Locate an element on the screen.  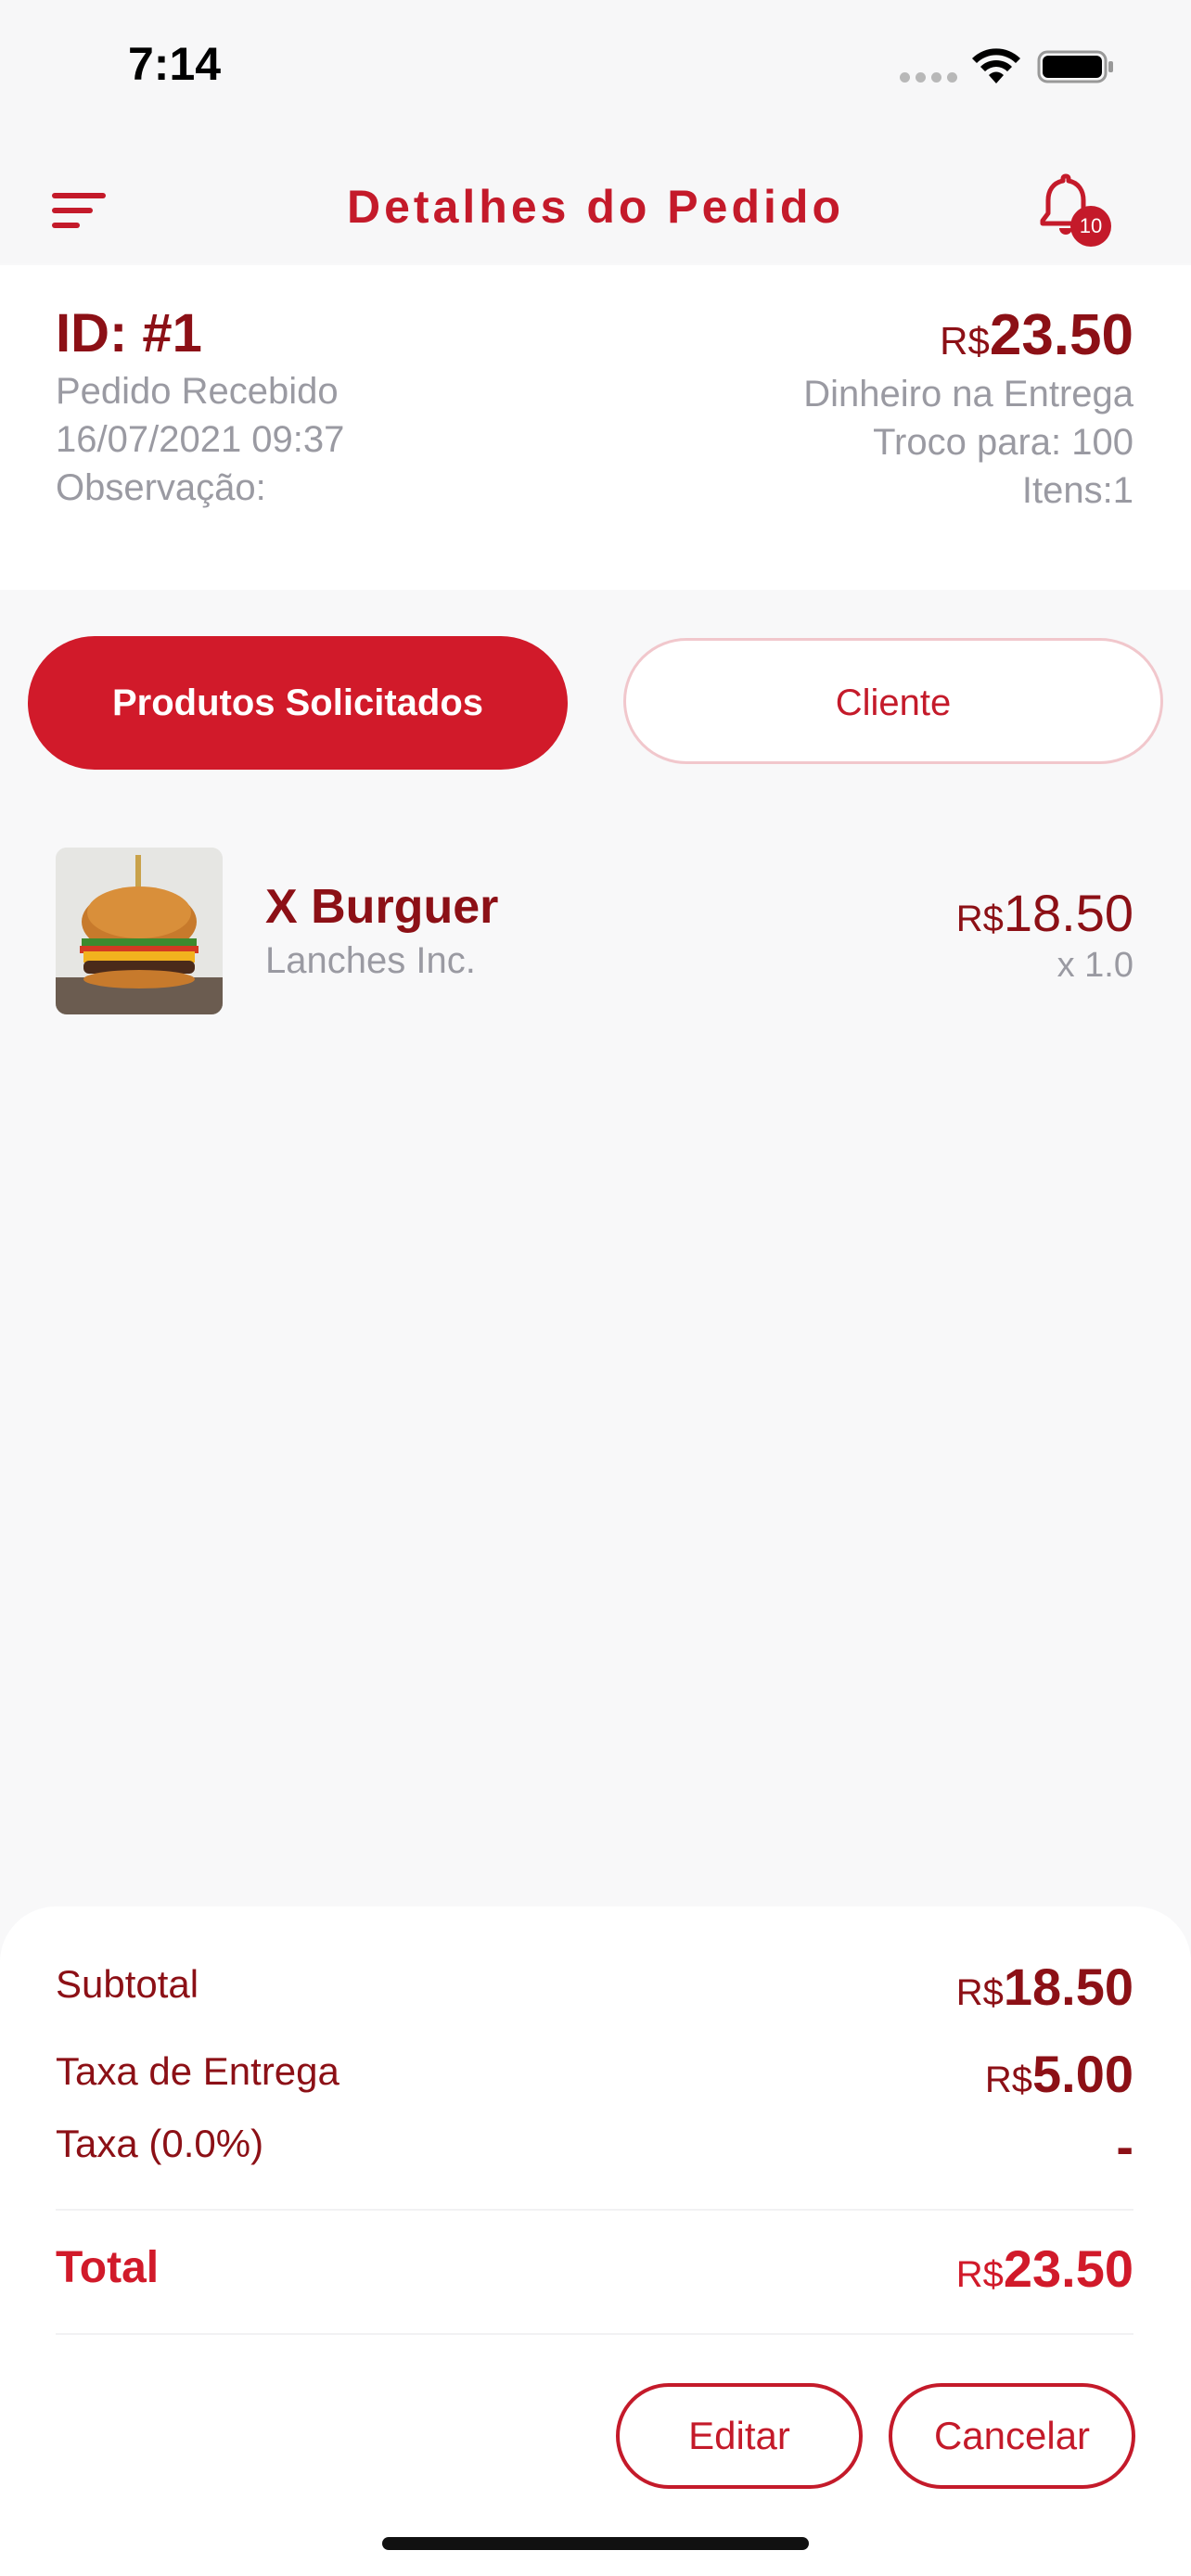
status-bar: 7:14 is located at coordinates (595, 69).